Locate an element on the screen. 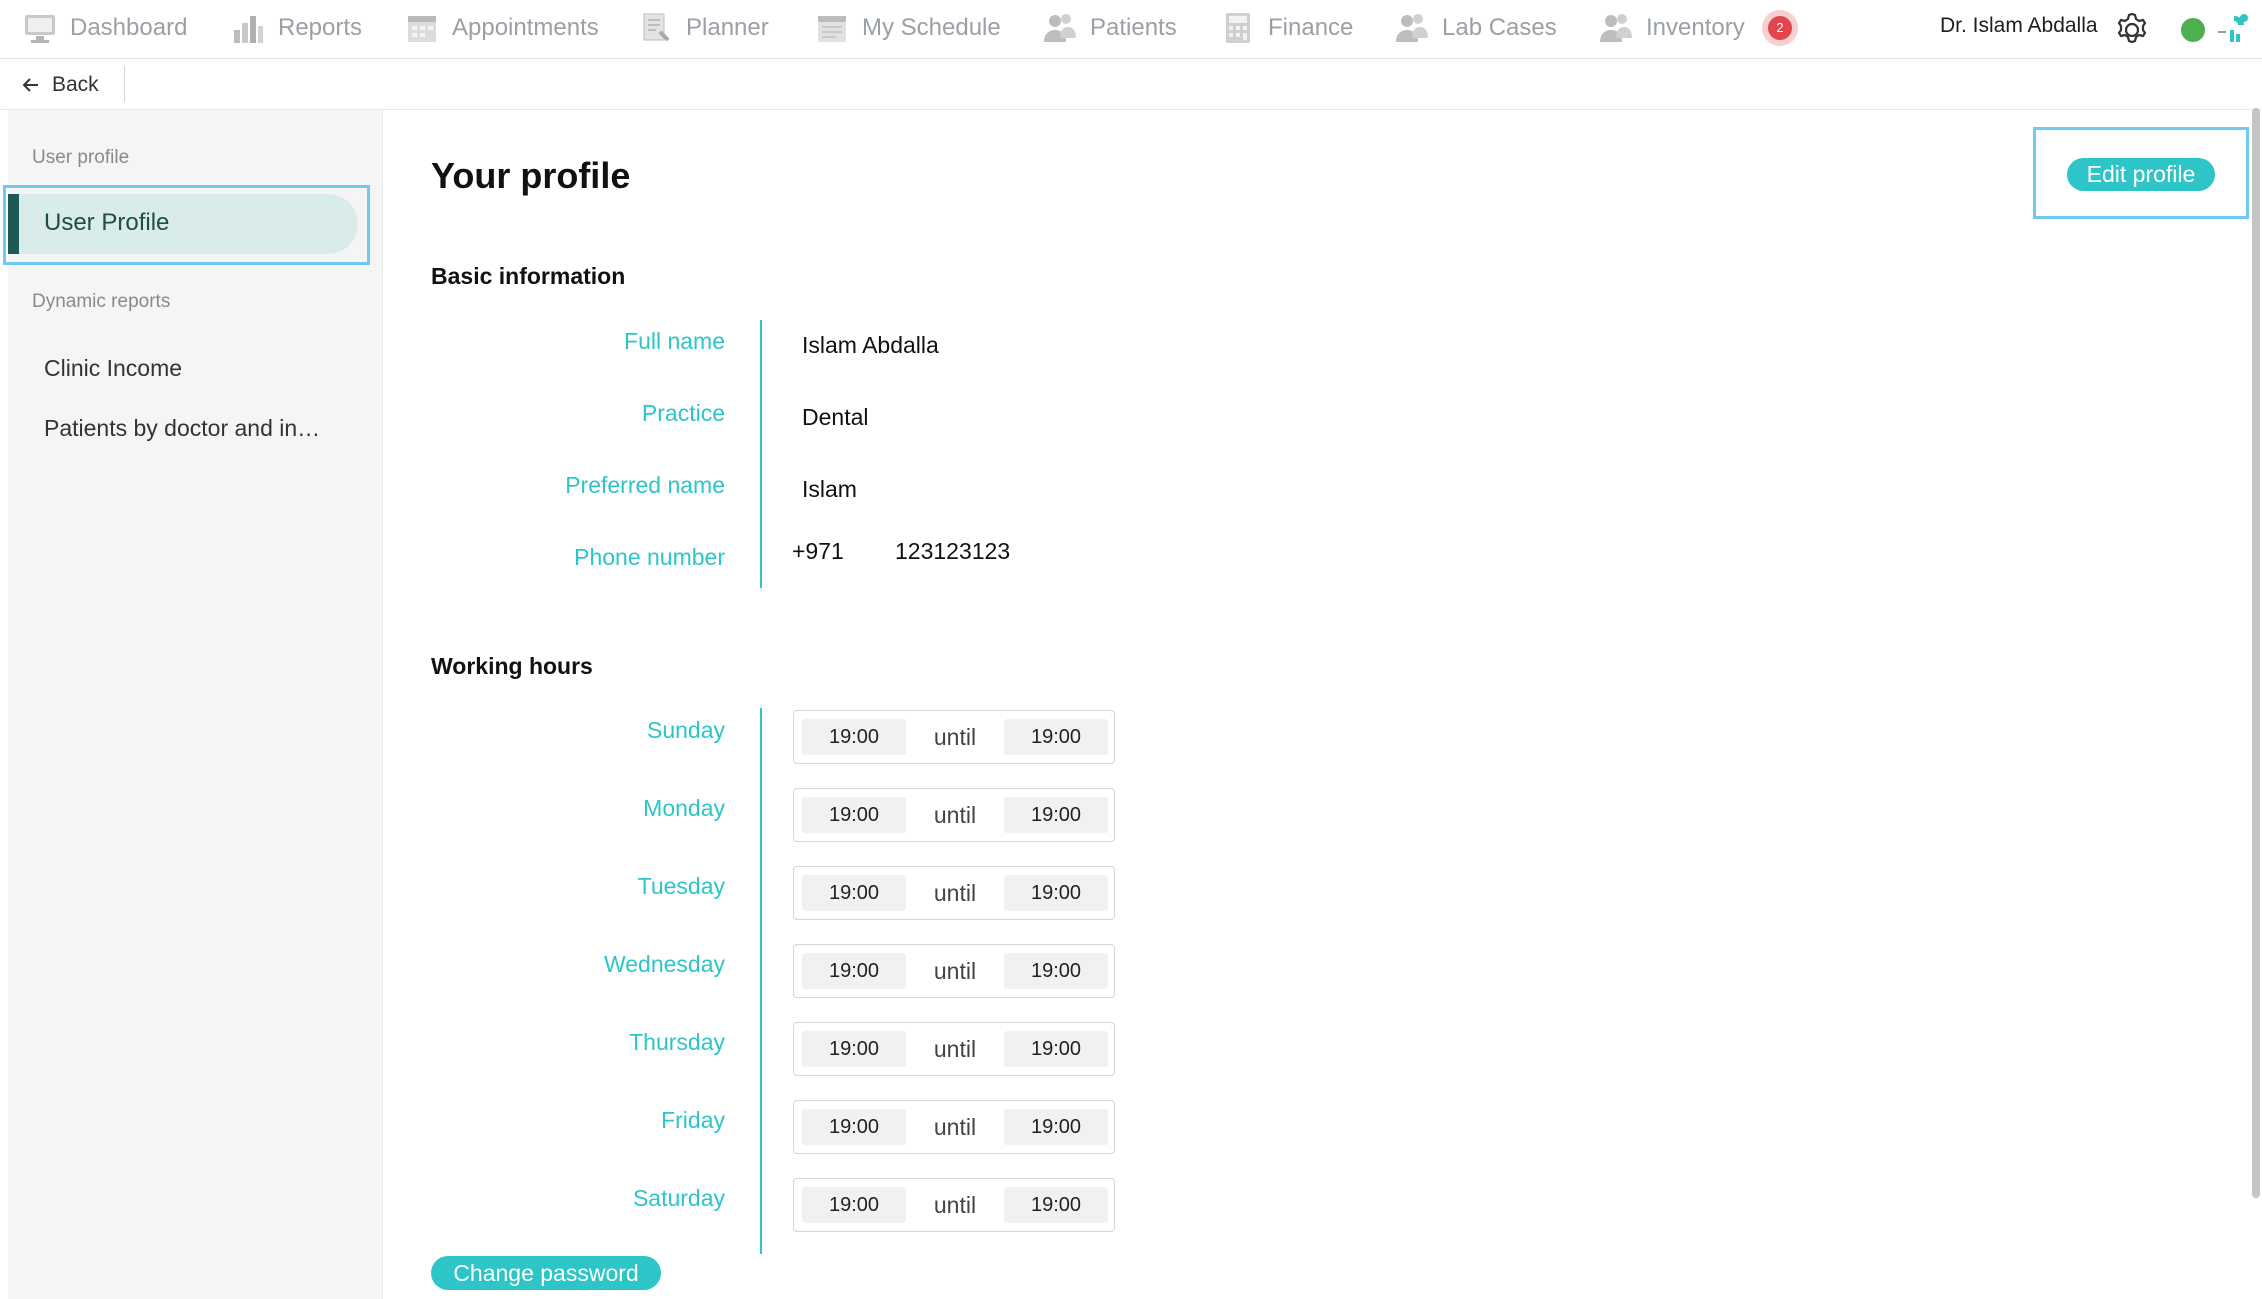 This screenshot has width=2262, height=1299. nav-lab-cases: Lab Cases is located at coordinates (1475, 28).